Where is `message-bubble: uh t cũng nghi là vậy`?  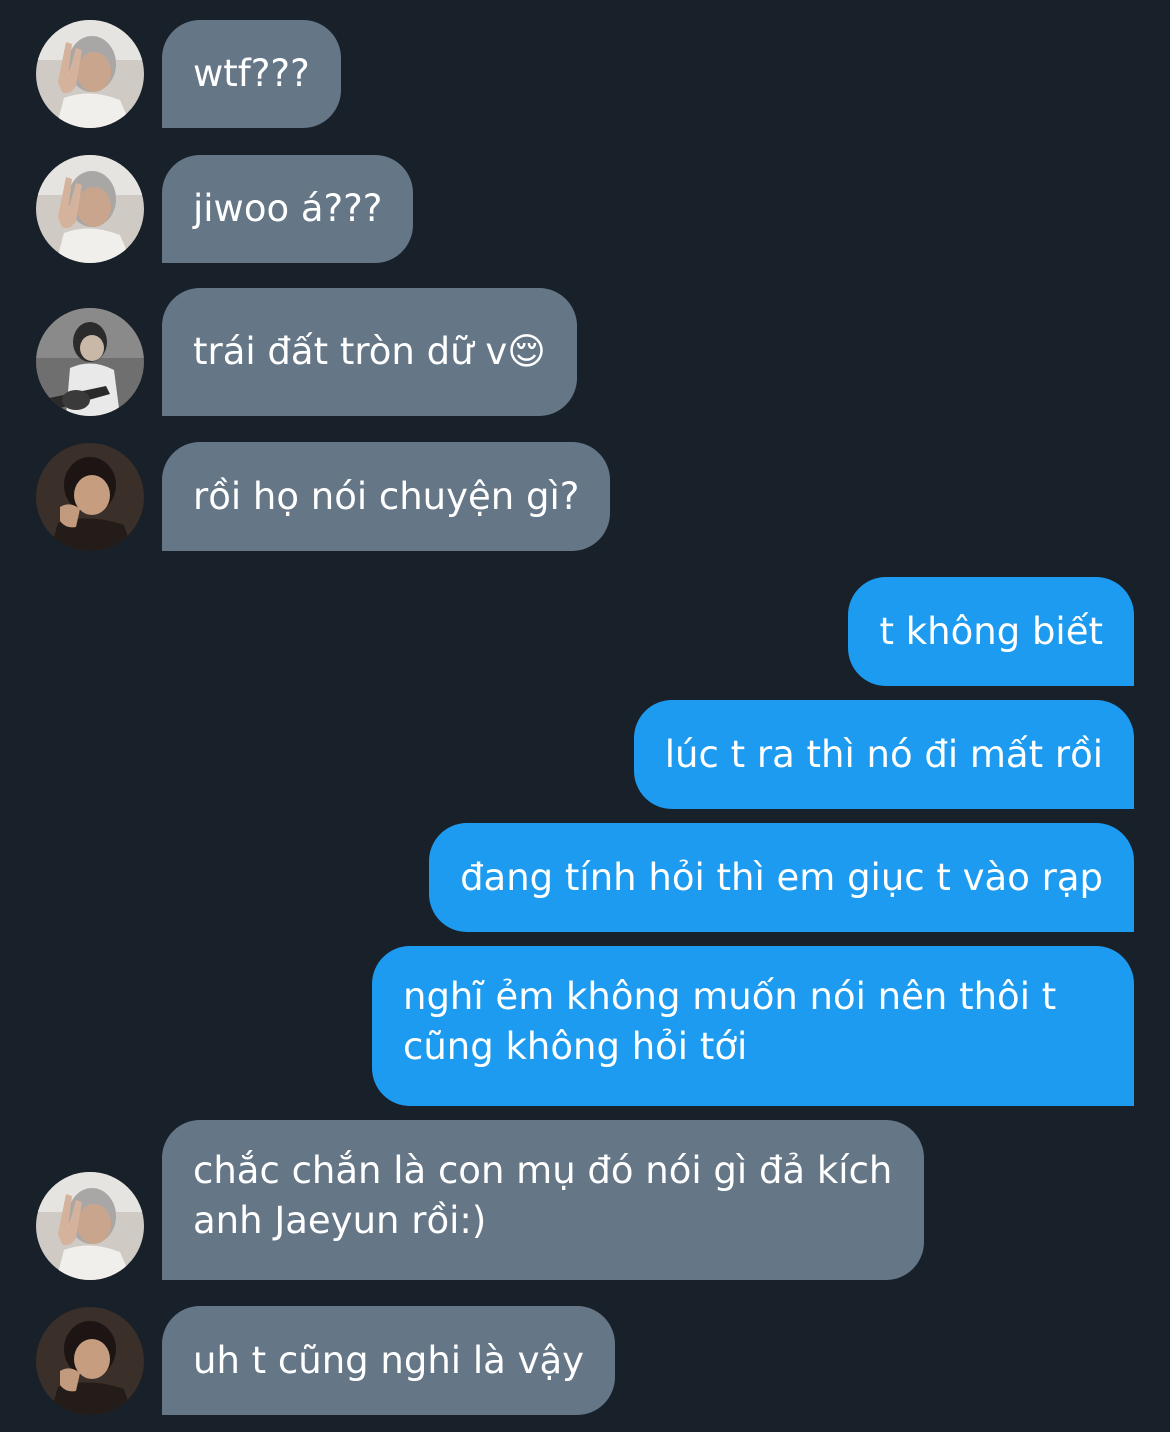
message-bubble: uh t cũng nghi là vậy is located at coordinates (389, 1360).